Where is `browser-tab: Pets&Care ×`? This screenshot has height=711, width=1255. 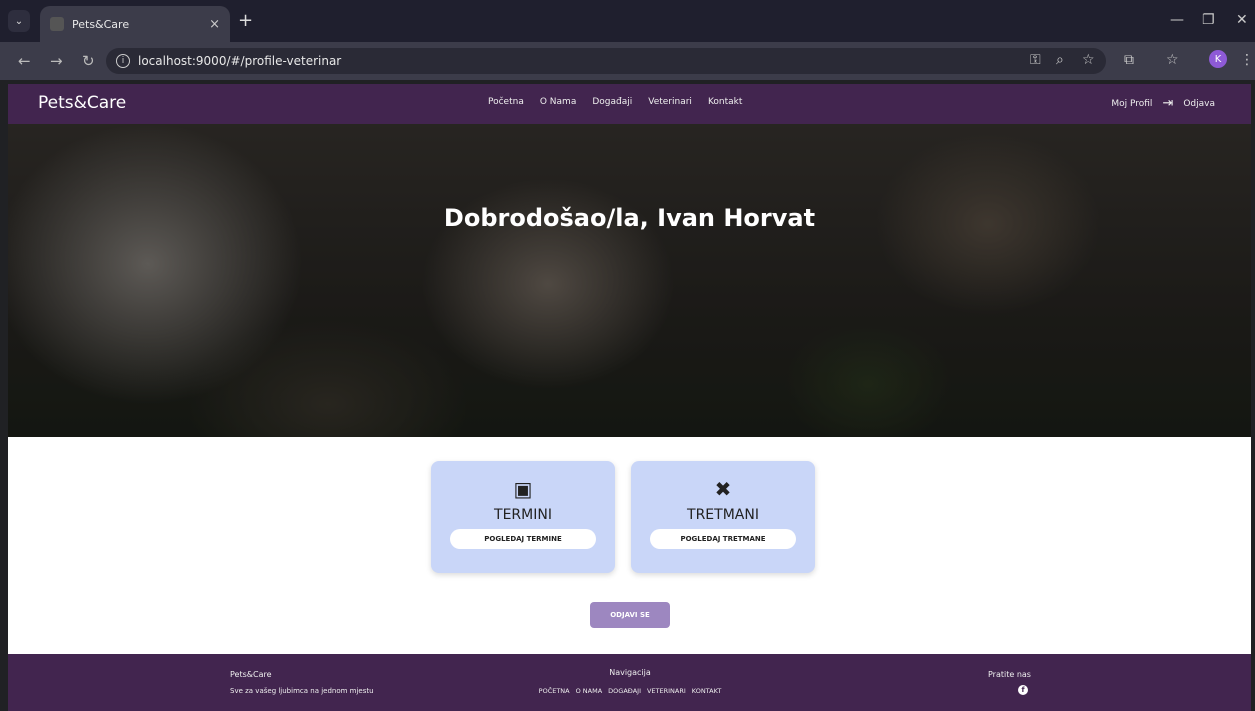
browser-tab: Pets&Care × is located at coordinates (135, 24).